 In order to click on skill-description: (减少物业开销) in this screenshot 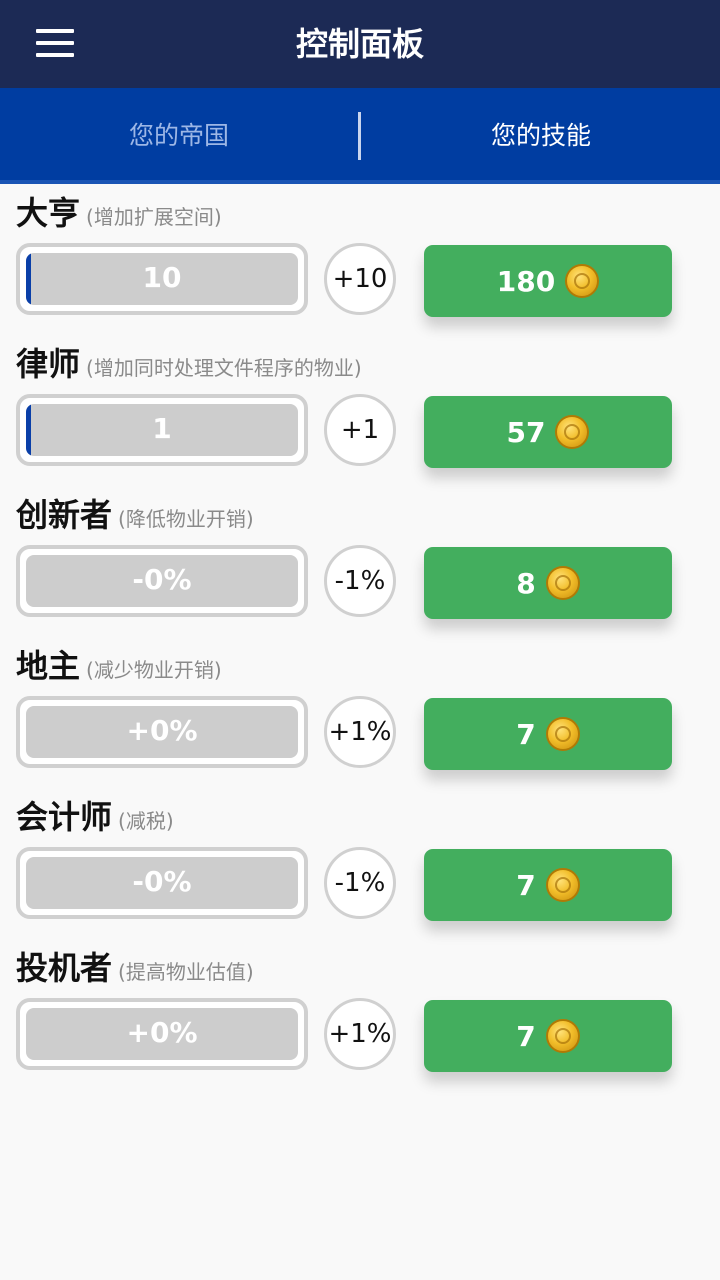, I will do `click(154, 670)`.